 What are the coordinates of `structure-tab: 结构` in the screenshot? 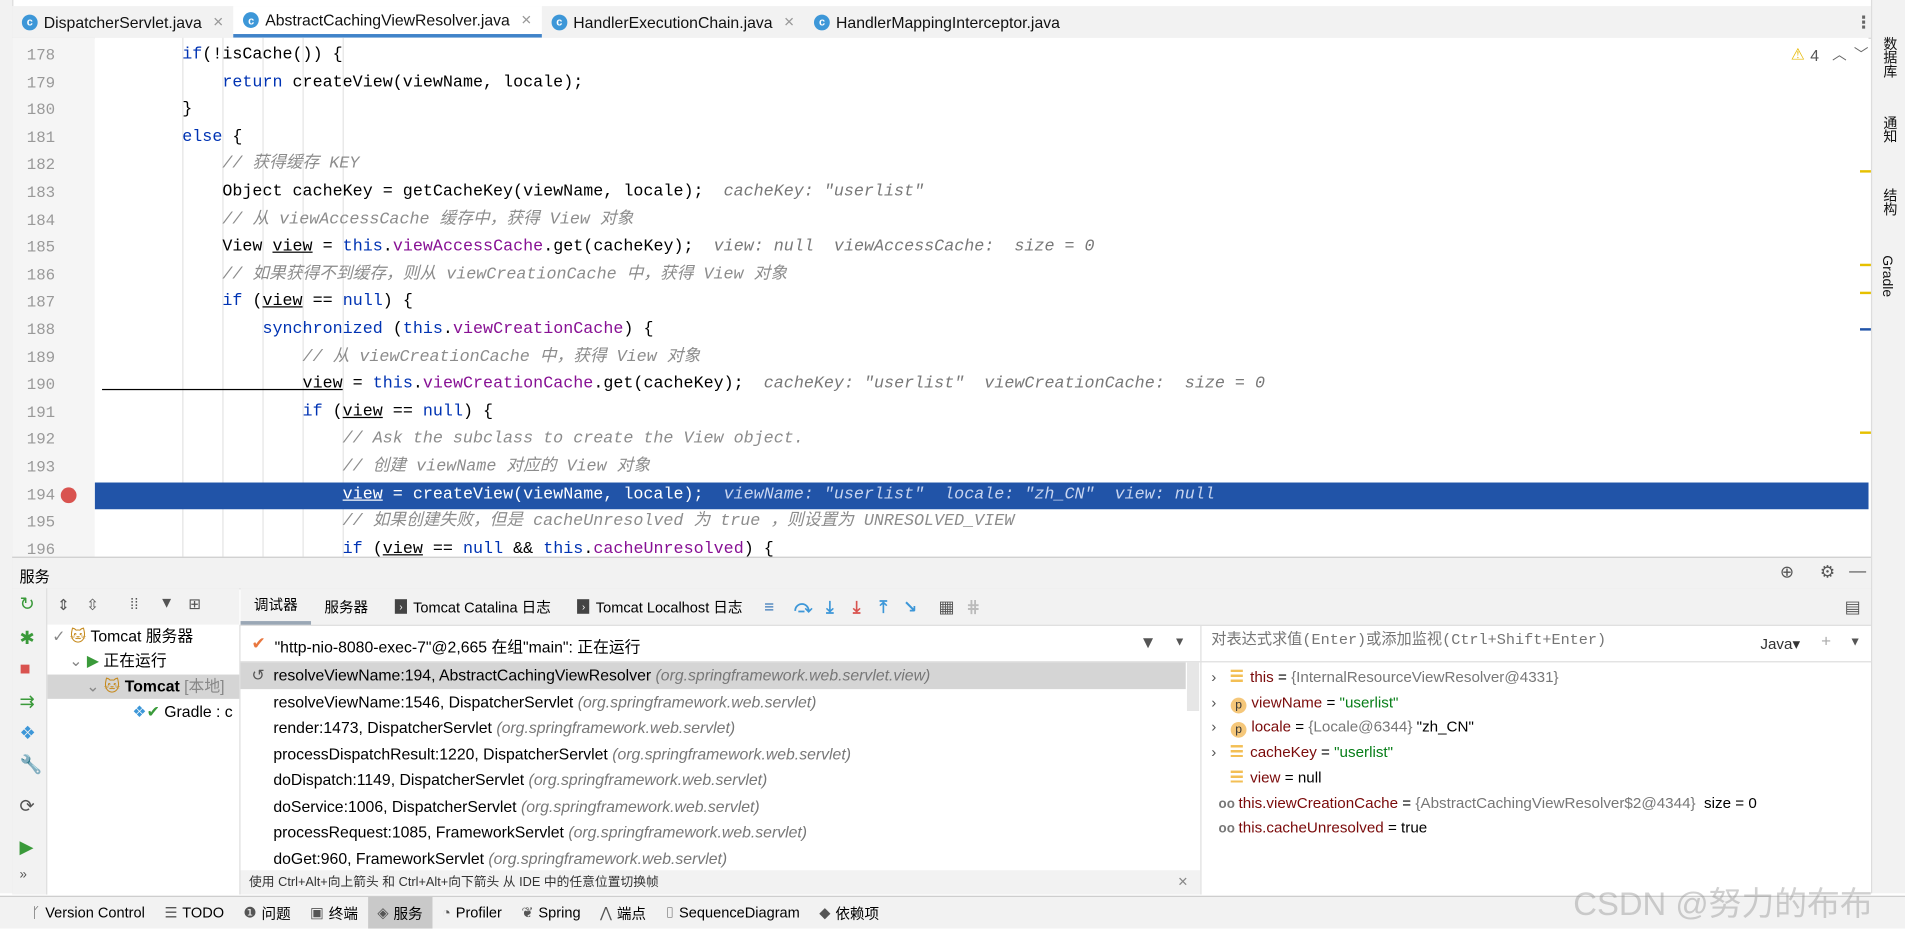 It's located at (1888, 202).